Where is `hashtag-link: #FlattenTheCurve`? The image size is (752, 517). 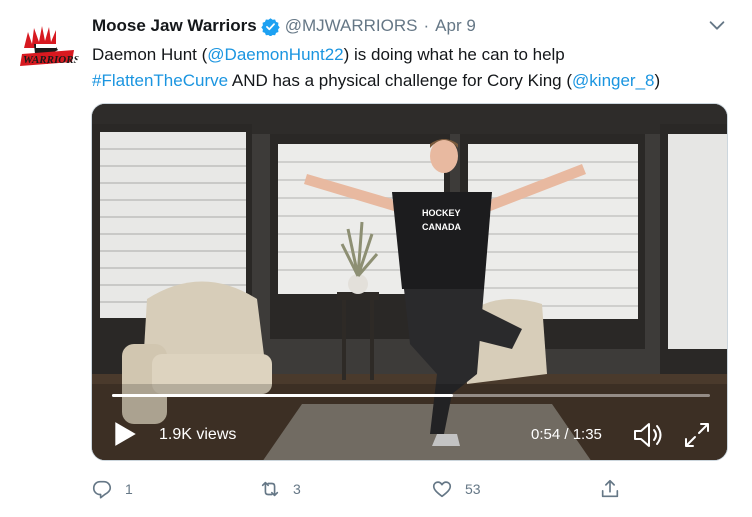 hashtag-link: #FlattenTheCurve is located at coordinates (160, 80).